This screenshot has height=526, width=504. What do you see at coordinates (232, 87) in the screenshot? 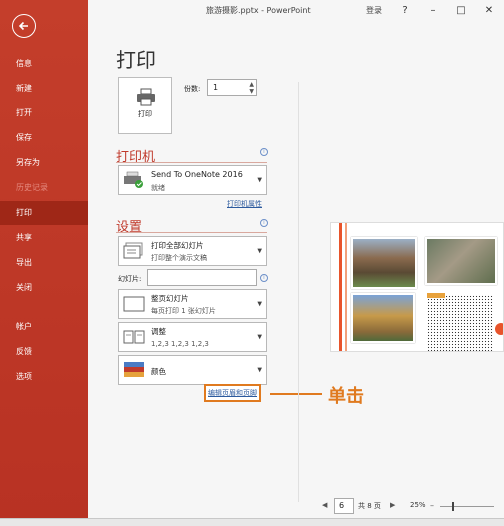
I see `copies-stepper: 1 ▲ ▼` at bounding box center [232, 87].